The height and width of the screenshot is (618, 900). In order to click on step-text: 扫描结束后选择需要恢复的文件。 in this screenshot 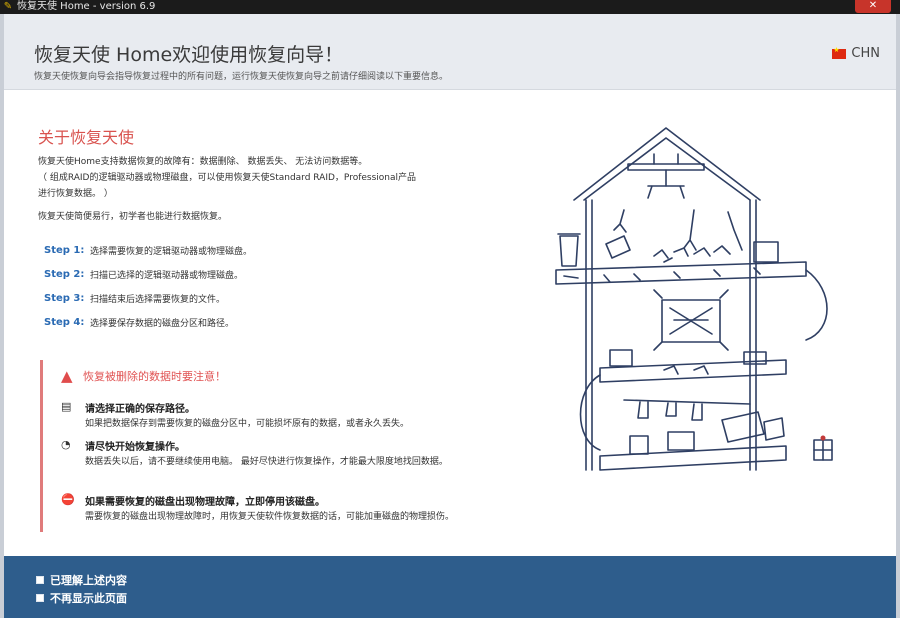, I will do `click(158, 299)`.